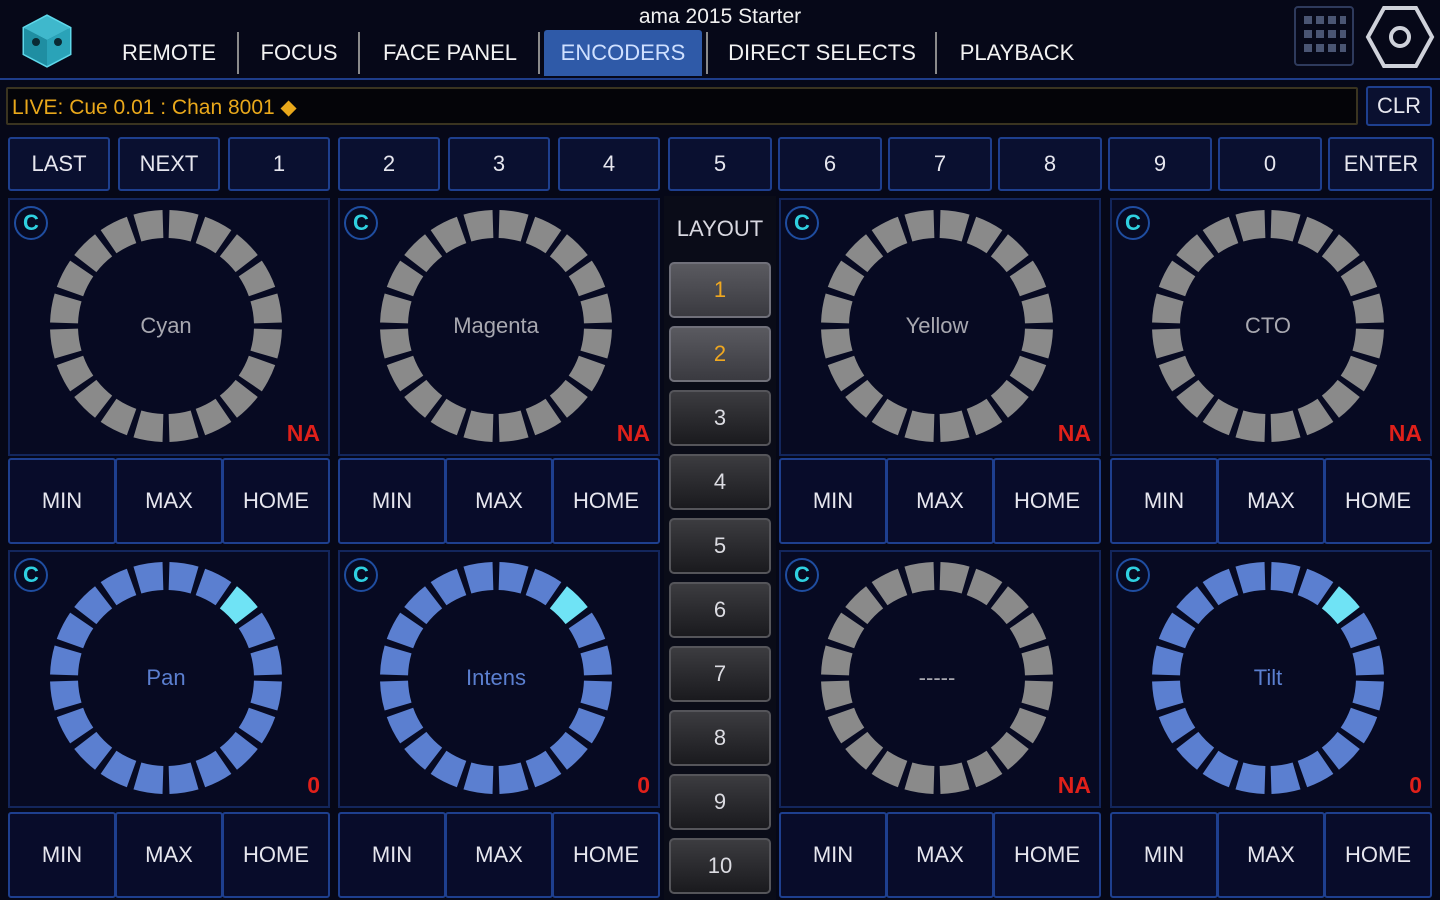 This screenshot has height=900, width=1440. Describe the element at coordinates (389, 164) in the screenshot. I see `key-2: 2` at that location.